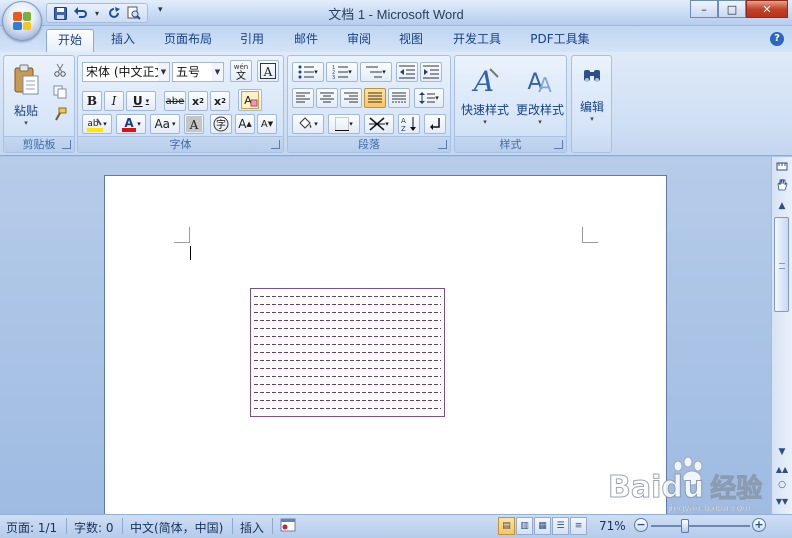 This screenshot has width=792, height=538. Describe the element at coordinates (411, 40) in the screenshot. I see `tab-view: 视图` at that location.